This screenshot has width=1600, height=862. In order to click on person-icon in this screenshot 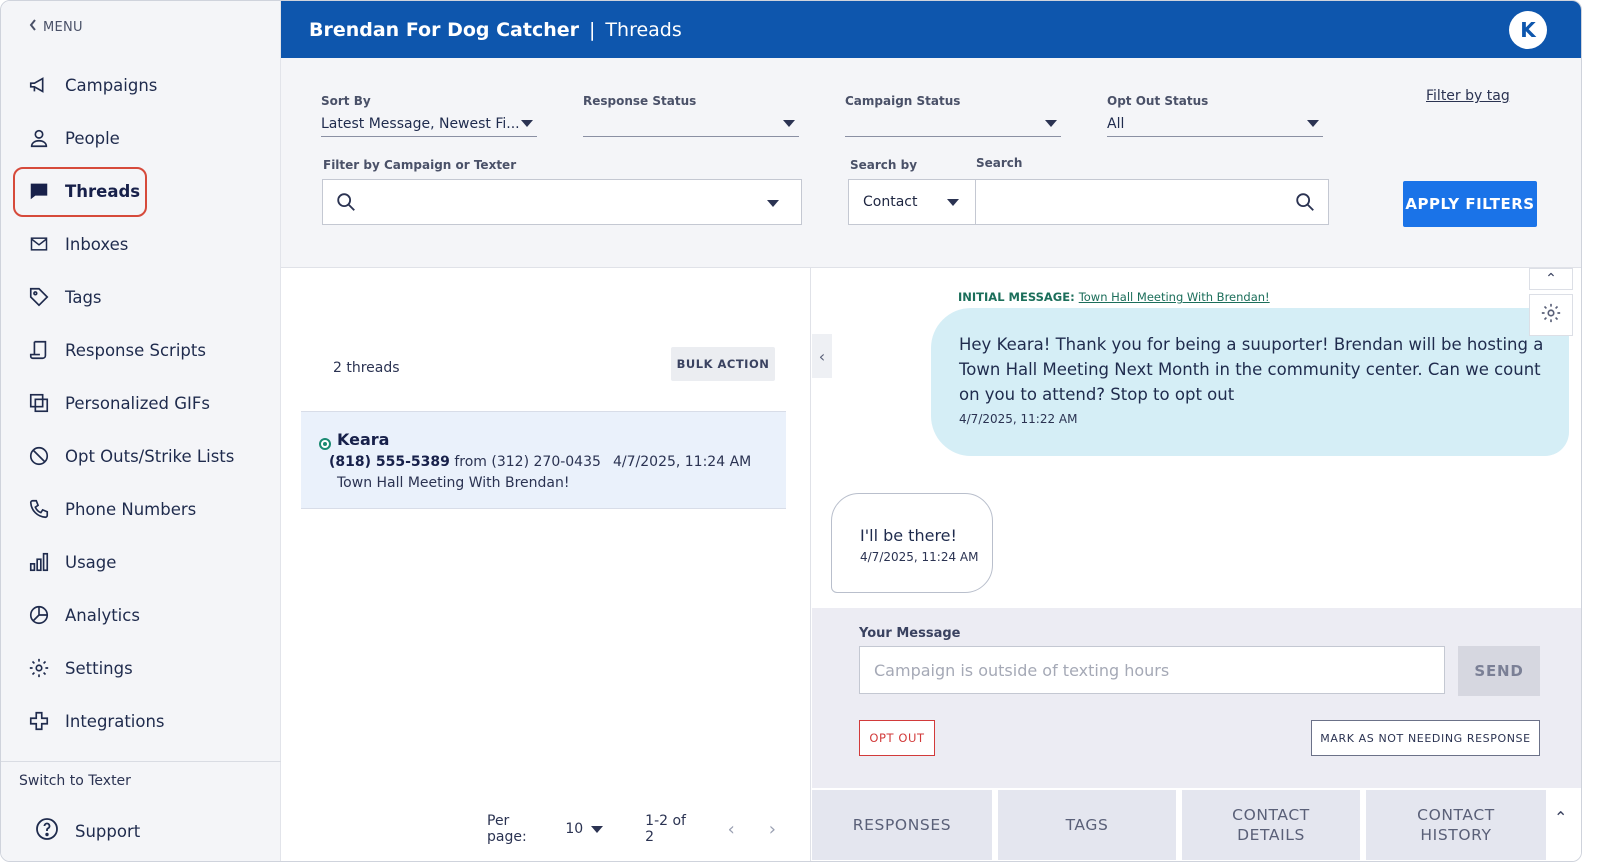, I will do `click(39, 138)`.